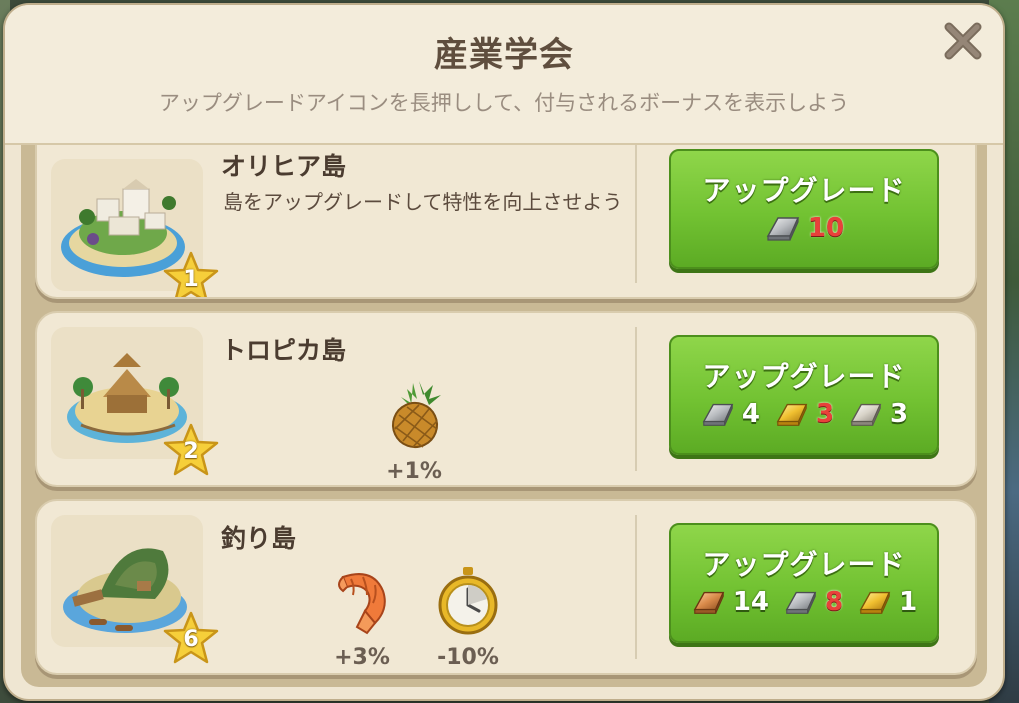 This screenshot has width=1019, height=703. What do you see at coordinates (468, 657) in the screenshot?
I see `bonus-value: -10%` at bounding box center [468, 657].